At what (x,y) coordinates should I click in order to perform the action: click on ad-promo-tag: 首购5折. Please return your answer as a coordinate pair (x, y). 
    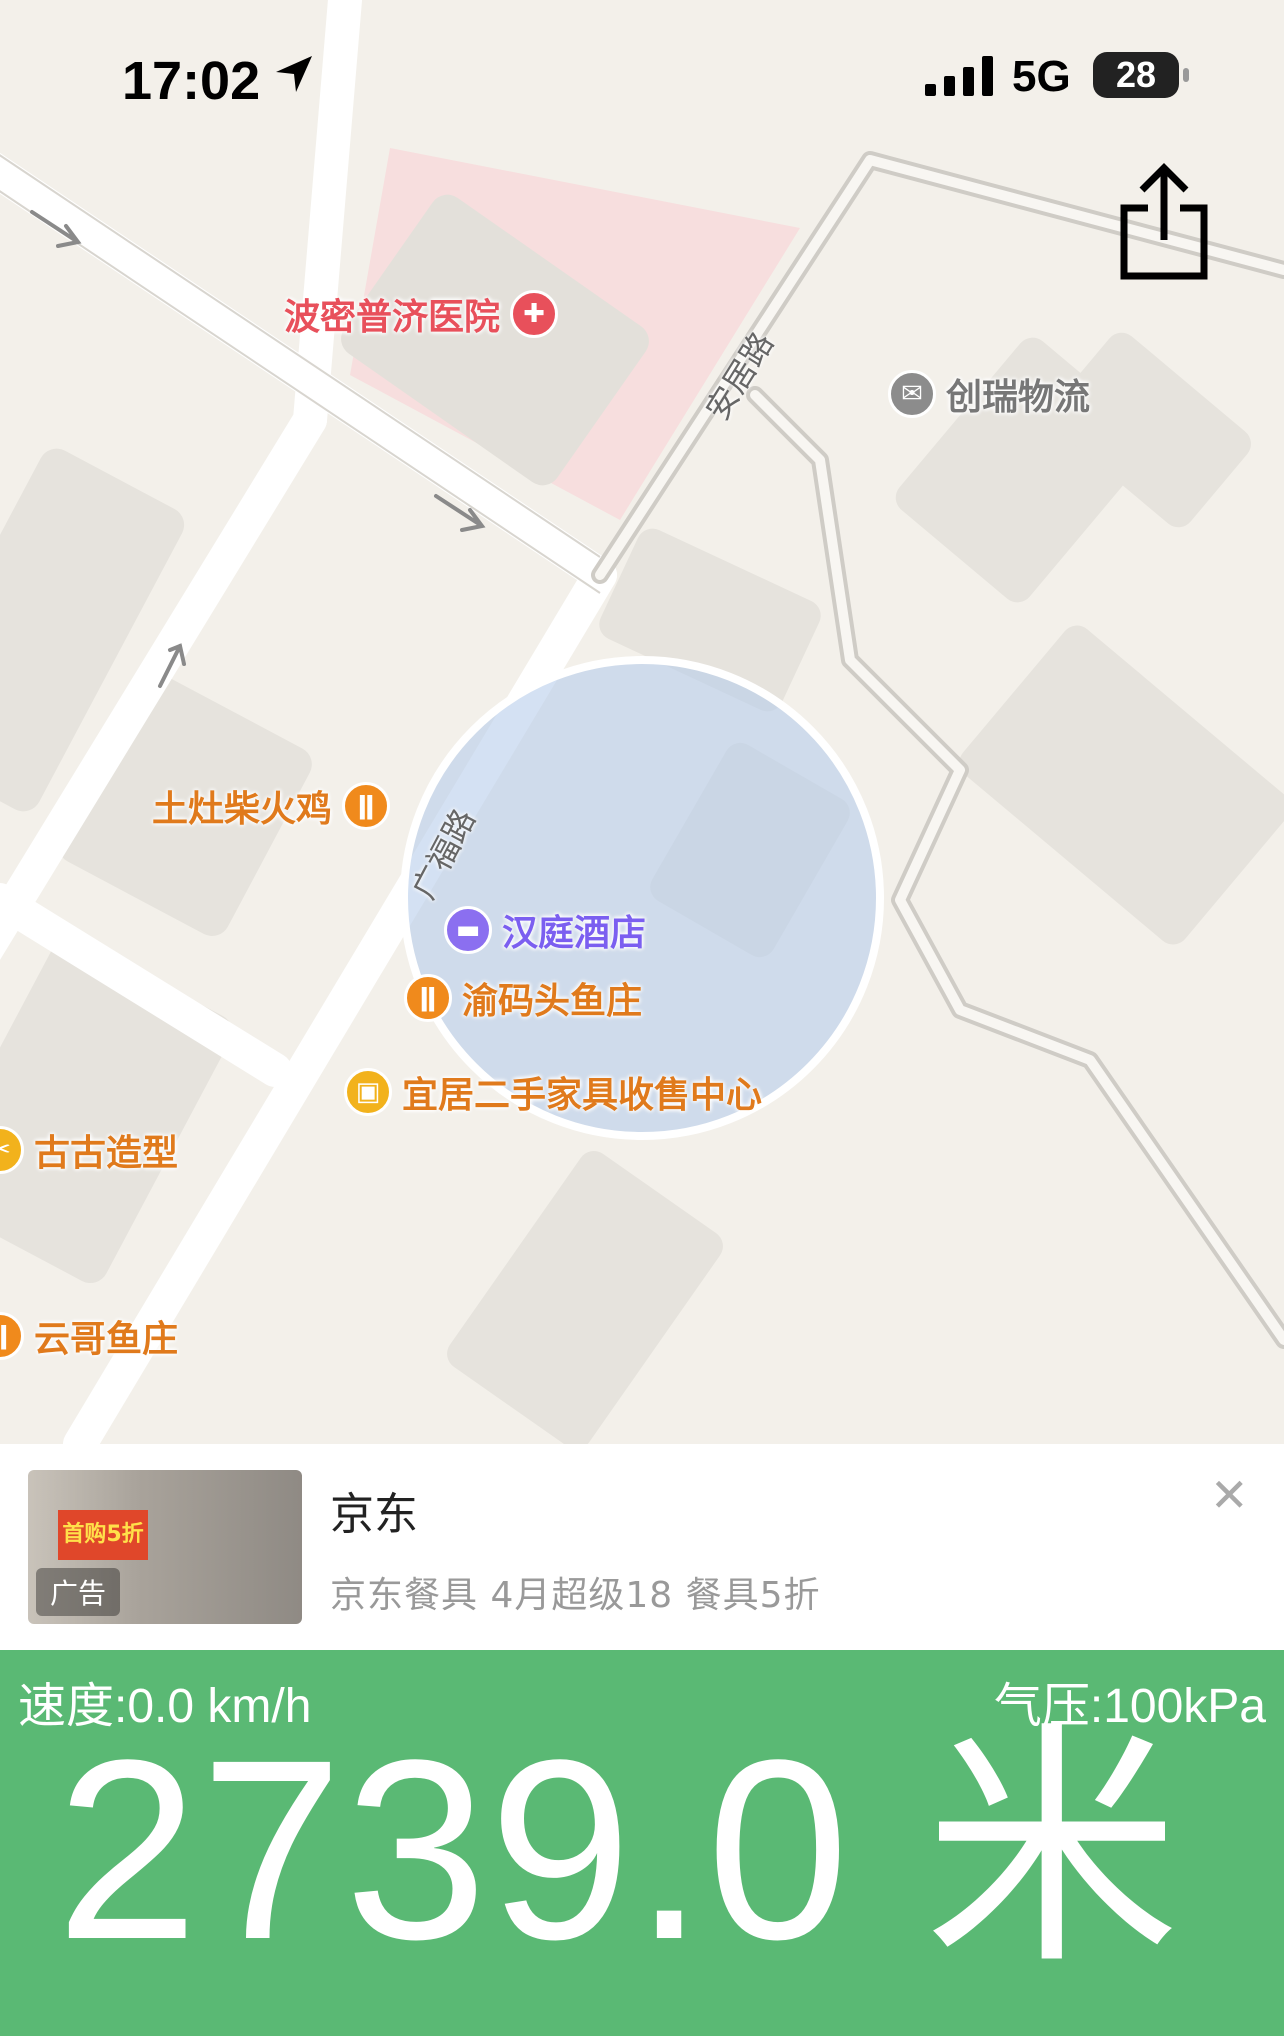
    Looking at the image, I should click on (103, 1535).